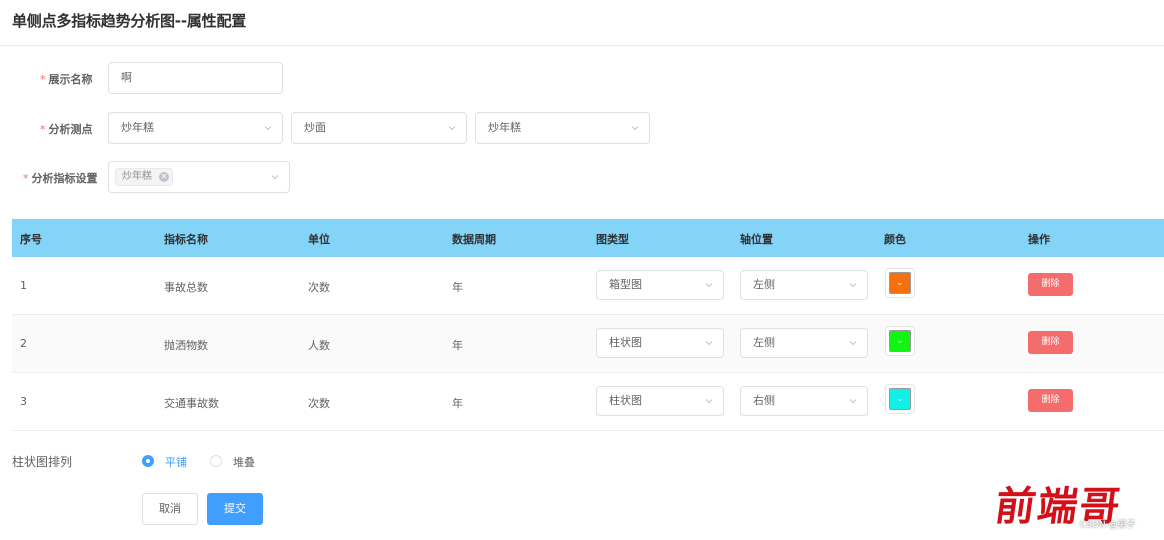 The height and width of the screenshot is (540, 1164). What do you see at coordinates (625, 284) in the screenshot?
I see `select-value: 箱型图` at bounding box center [625, 284].